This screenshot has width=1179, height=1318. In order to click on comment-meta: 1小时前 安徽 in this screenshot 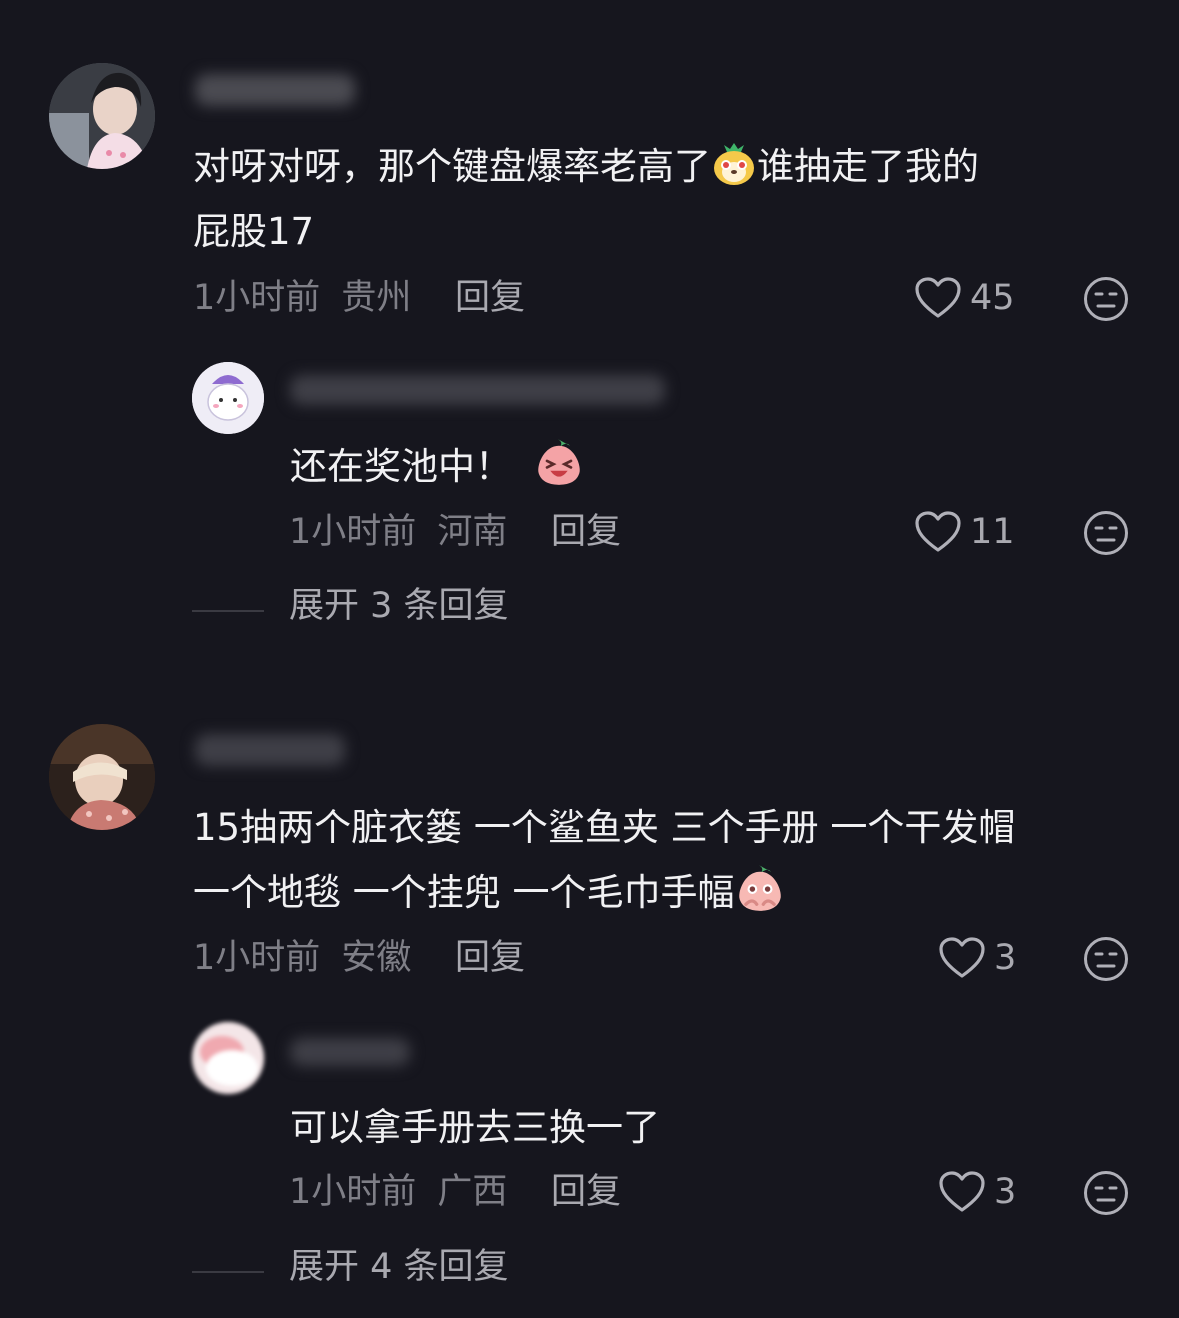, I will do `click(302, 958)`.